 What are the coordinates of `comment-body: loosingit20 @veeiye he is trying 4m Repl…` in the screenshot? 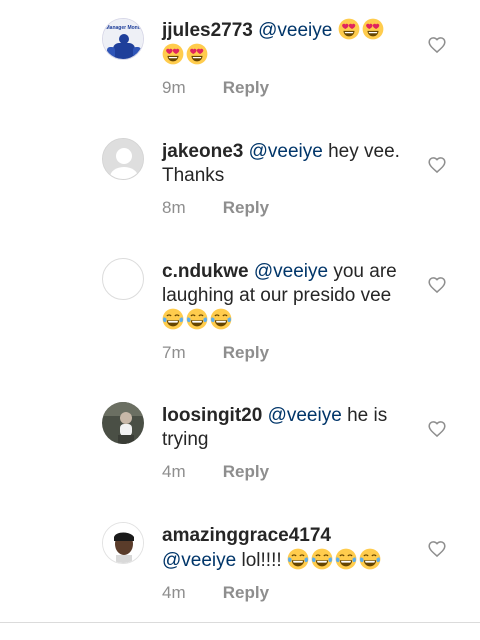 It's located at (287, 444).